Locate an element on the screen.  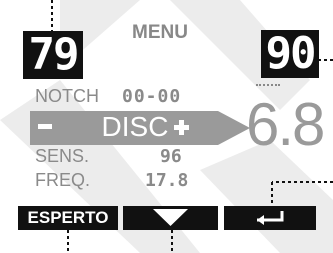
back-softkey is located at coordinates (270, 218).